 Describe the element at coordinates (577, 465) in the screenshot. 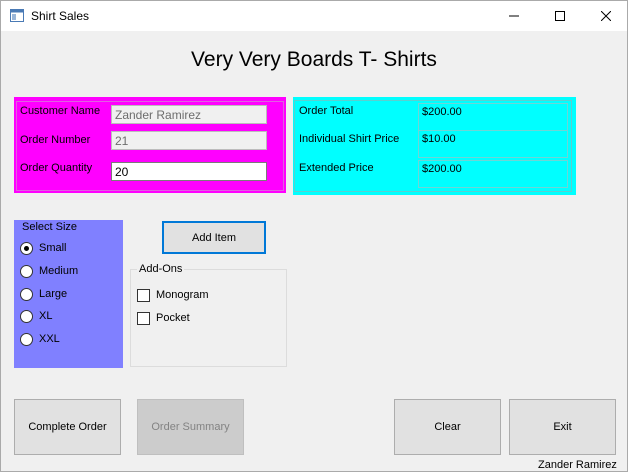

I see `footer-author-name: Zander Ramirez` at that location.